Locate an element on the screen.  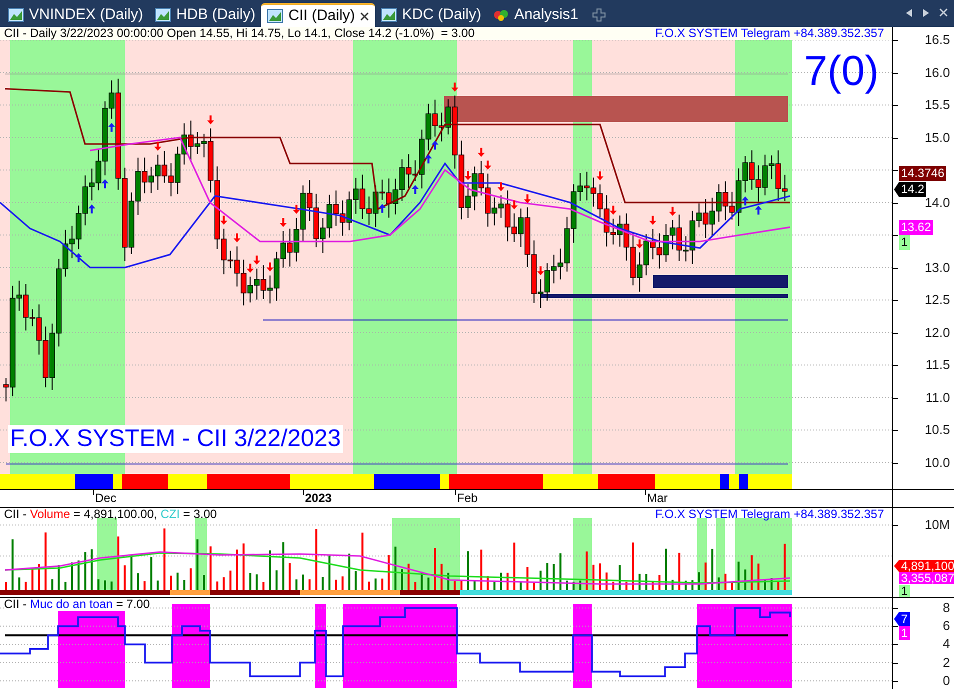
date-label: Dec is located at coordinates (105, 498).